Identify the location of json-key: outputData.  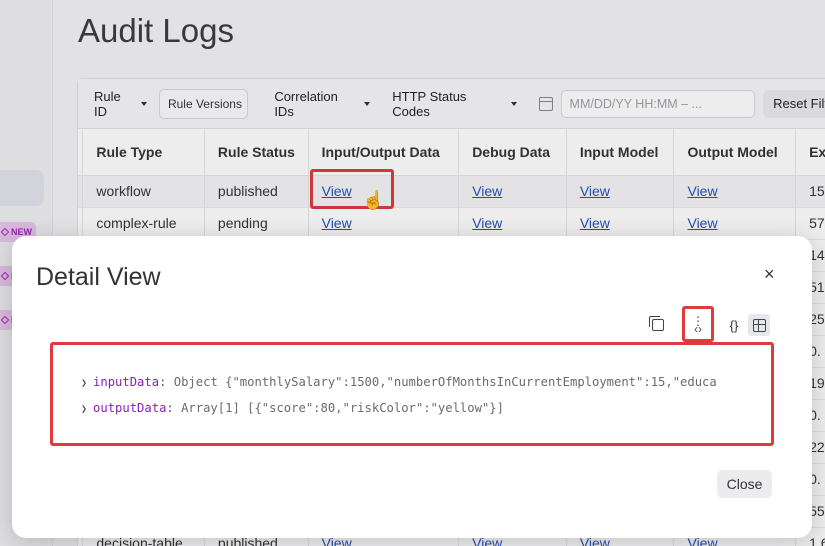
(130, 408).